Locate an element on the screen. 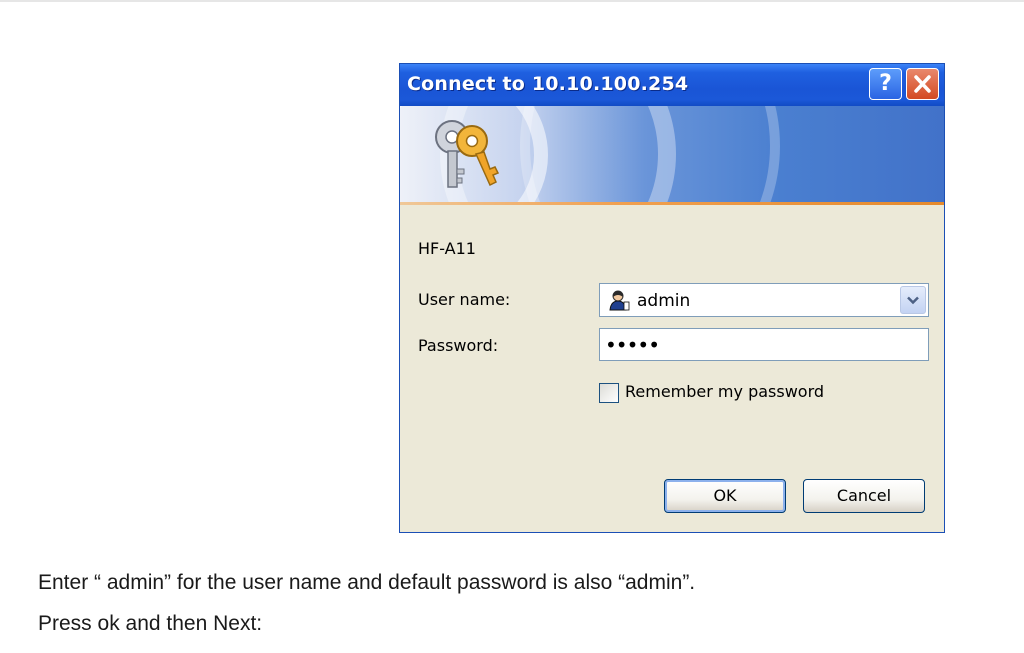  user-icon is located at coordinates (619, 300).